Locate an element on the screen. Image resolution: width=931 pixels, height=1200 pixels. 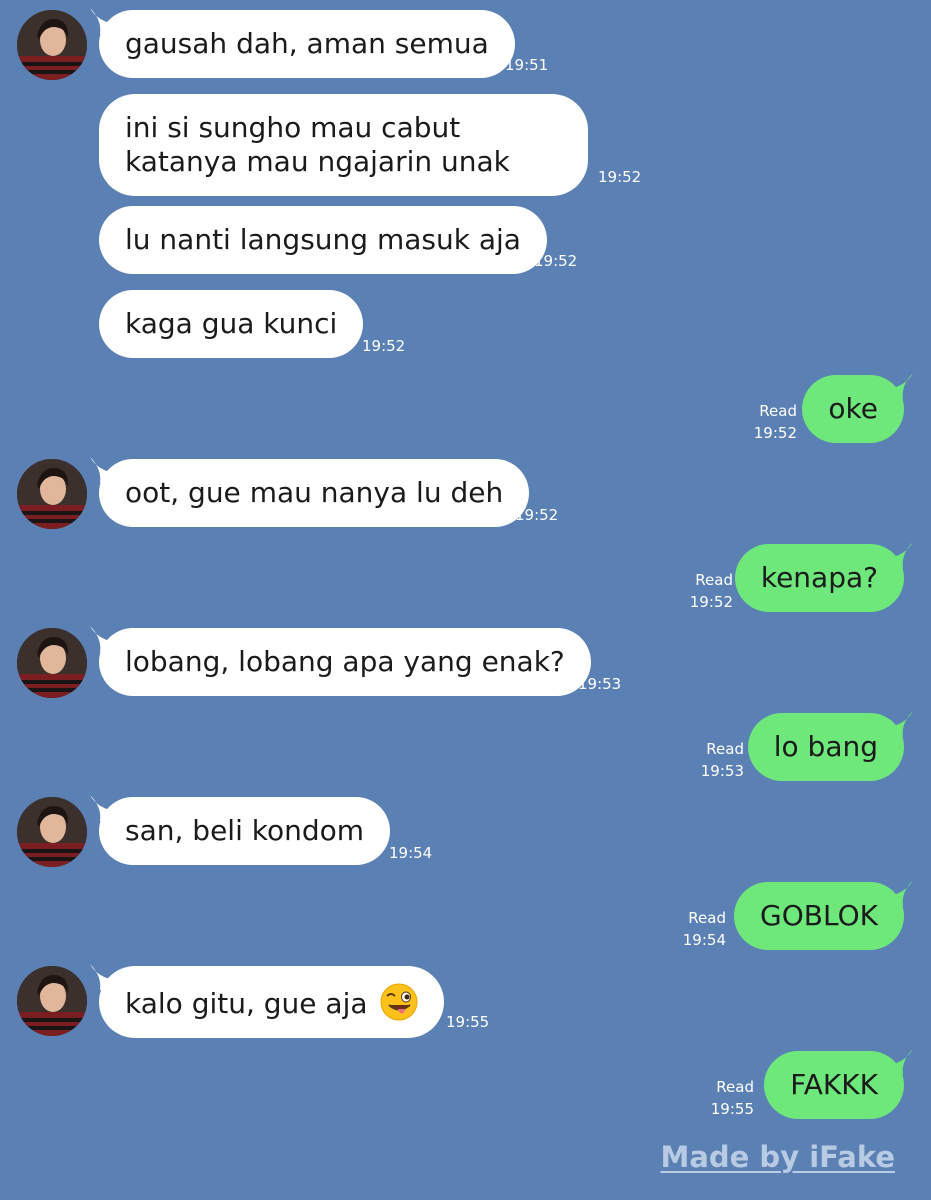
message-bubble-incoming: kaga gua kunci is located at coordinates (231, 324).